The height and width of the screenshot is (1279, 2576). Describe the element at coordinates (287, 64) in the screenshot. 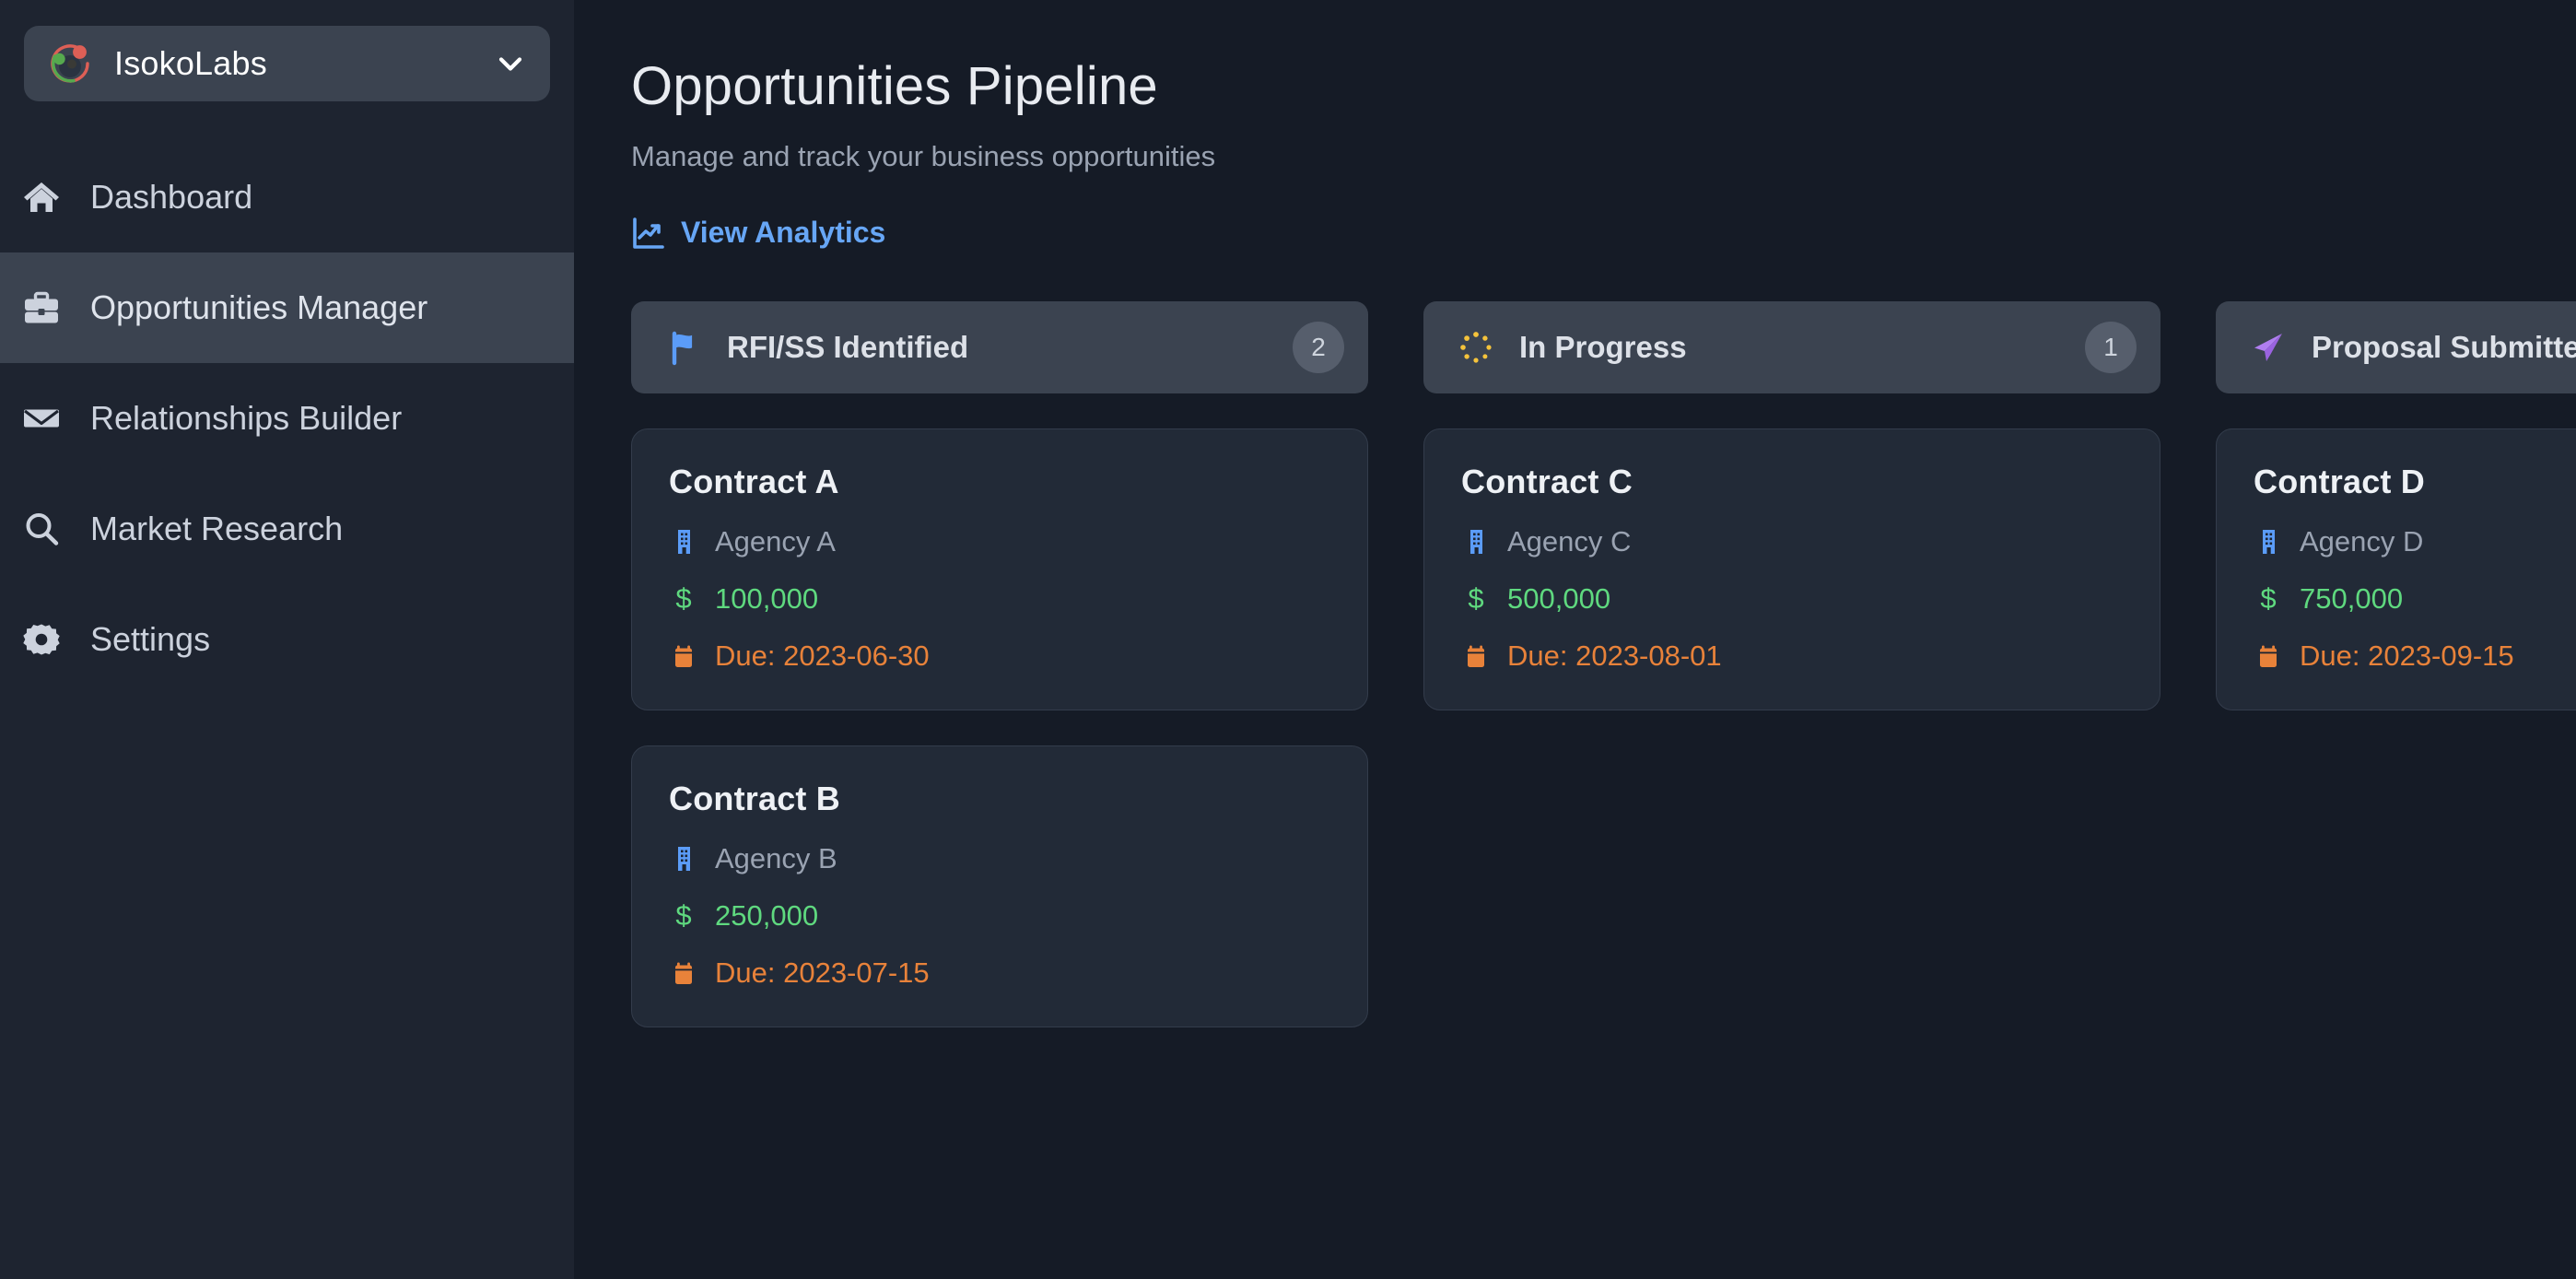

I see `org-selector: IsokoLabs` at that location.